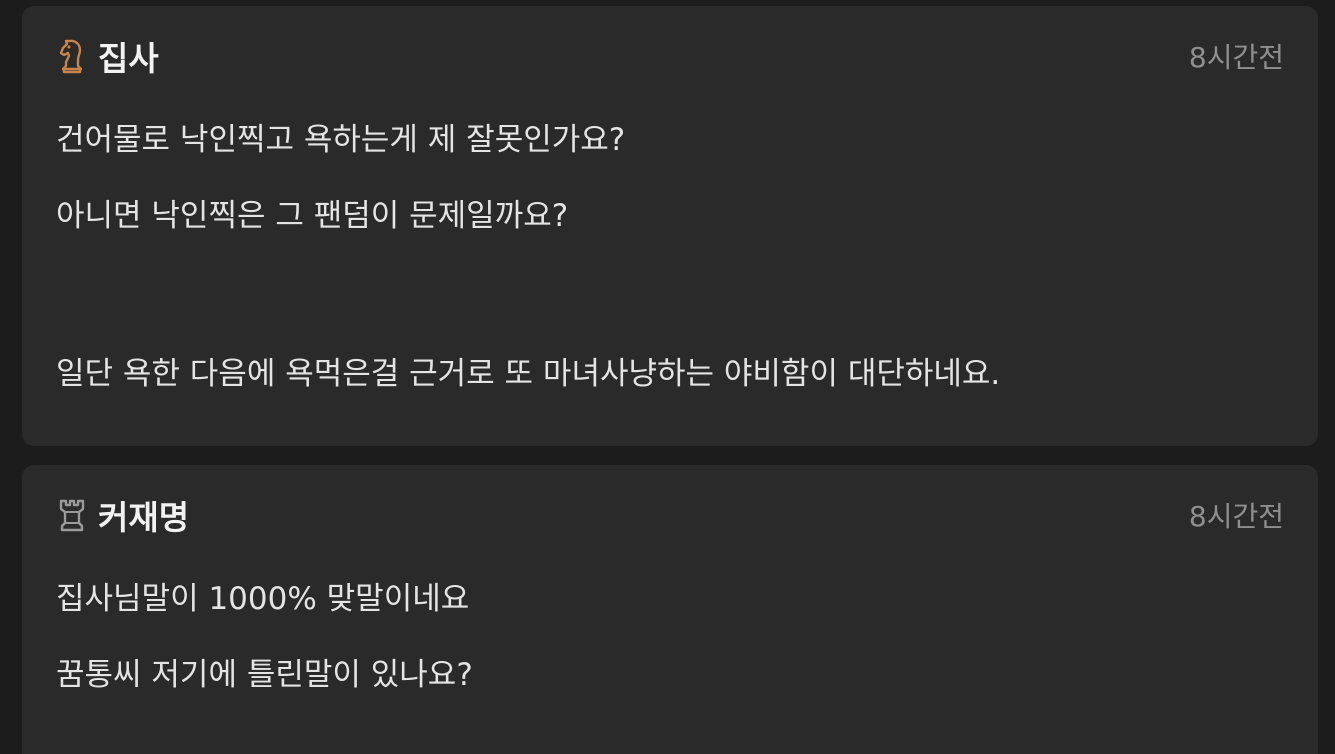  Describe the element at coordinates (670, 637) in the screenshot. I see `comment-body: 집사님말이 1000% 맞말이네요 꿈통씨 저기에 틀린말이 있나요?` at that location.